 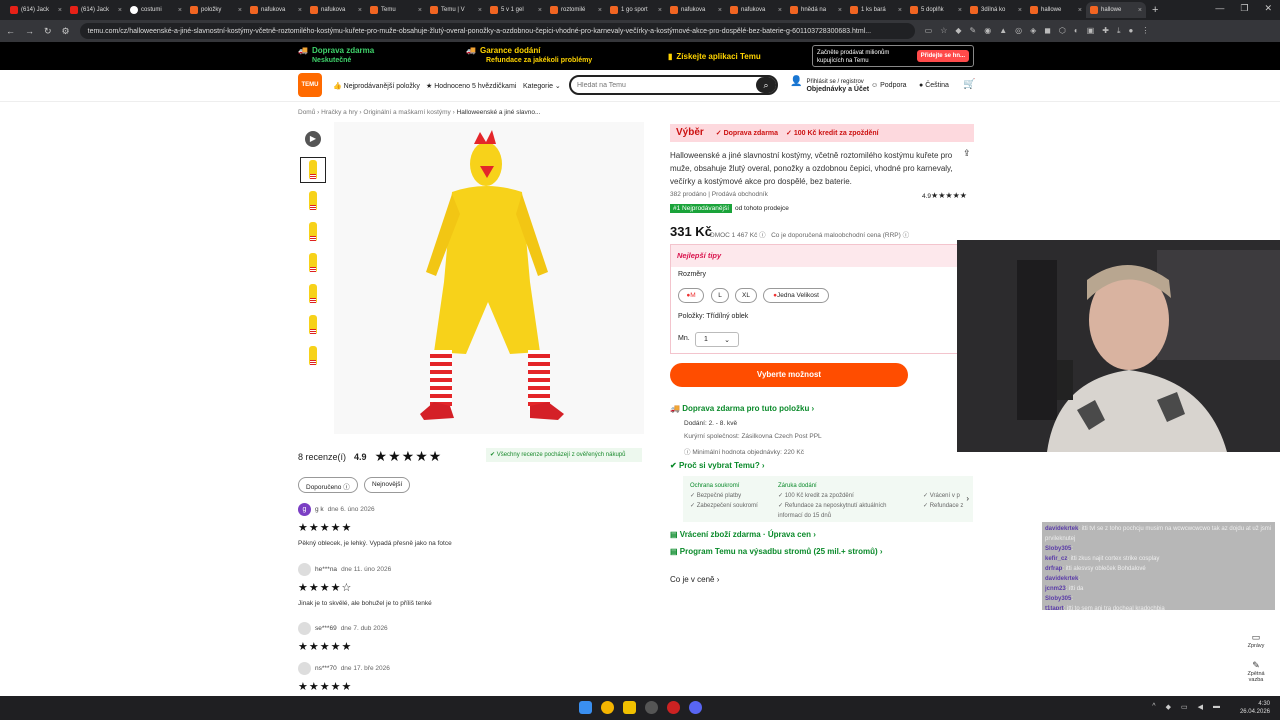 I want to click on site-info-icon: ⚙, so click(x=66, y=31).